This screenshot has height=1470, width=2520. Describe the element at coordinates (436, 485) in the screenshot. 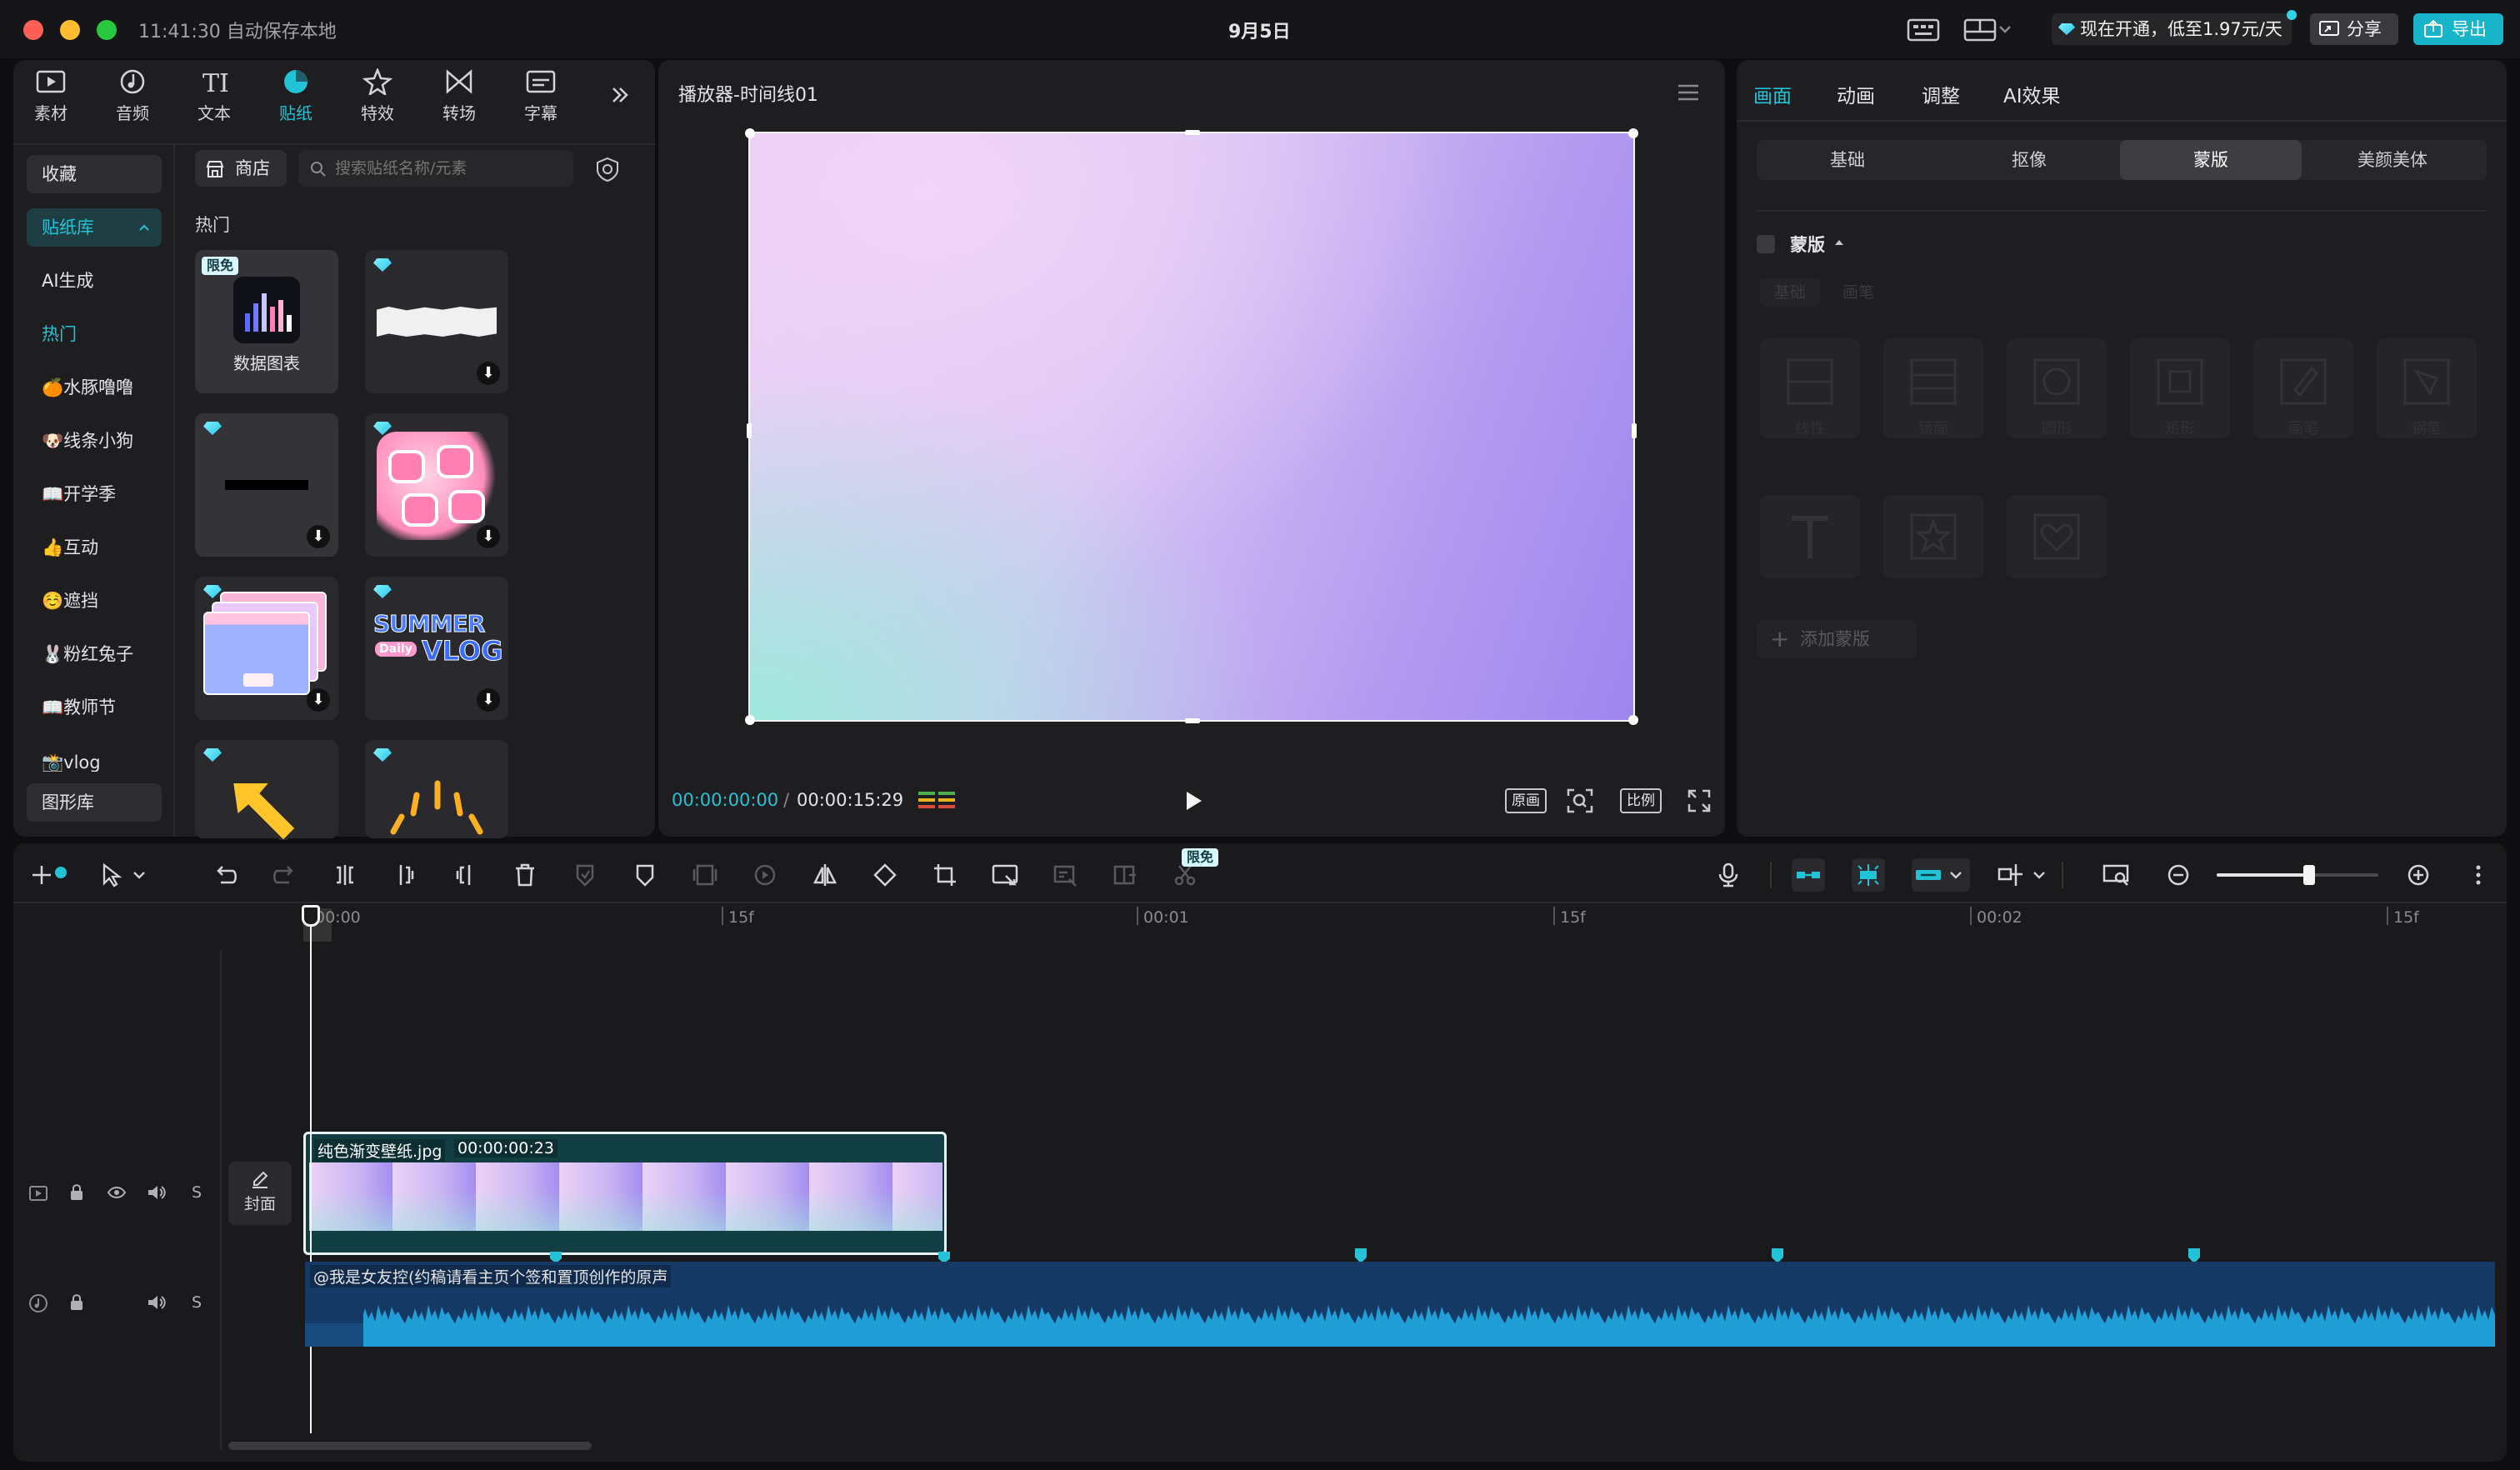

I see `sticker-card-summer-pink: ⬇` at that location.